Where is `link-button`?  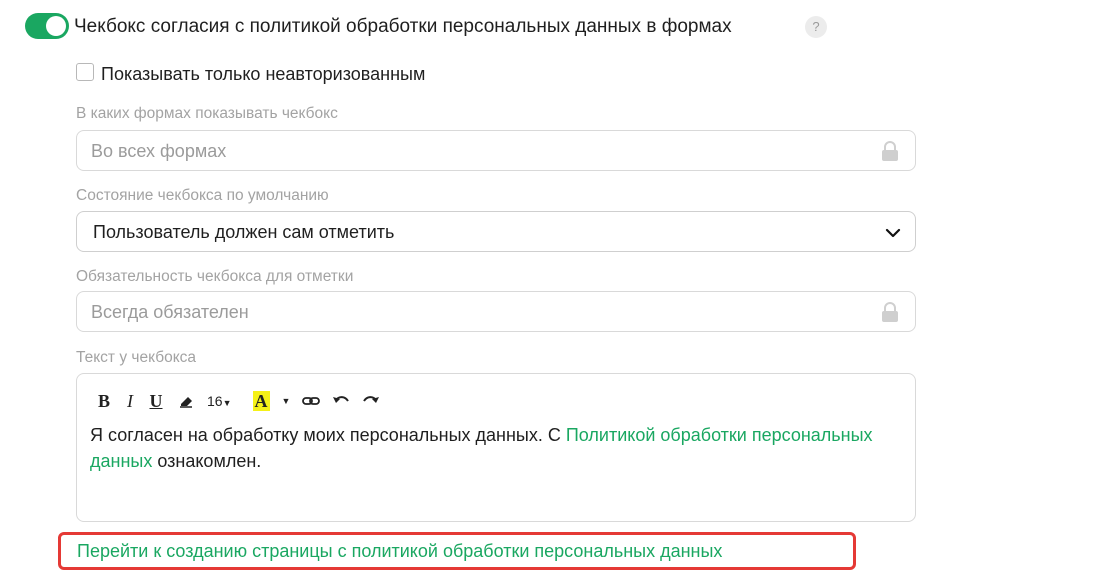
link-button is located at coordinates (311, 401).